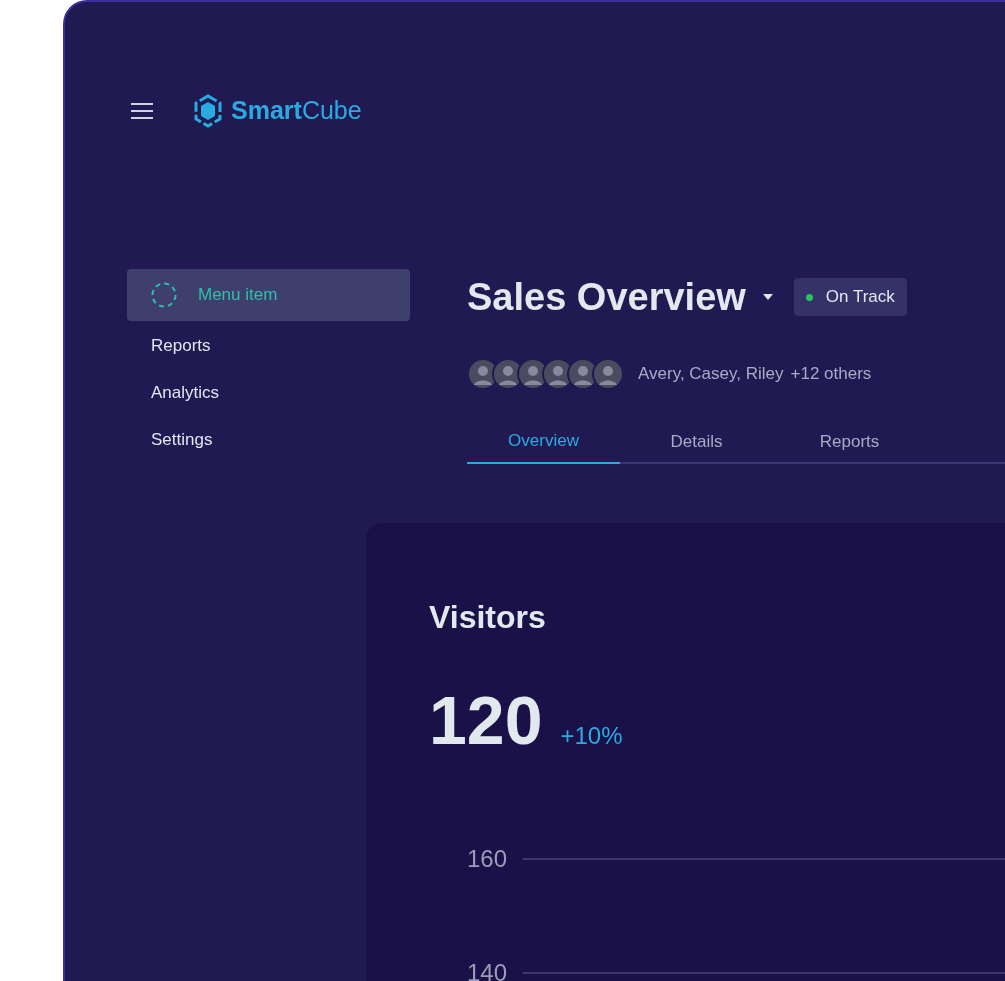 This screenshot has width=1005, height=981. Describe the element at coordinates (268, 294) in the screenshot. I see `sidebar-item: Menu item` at that location.